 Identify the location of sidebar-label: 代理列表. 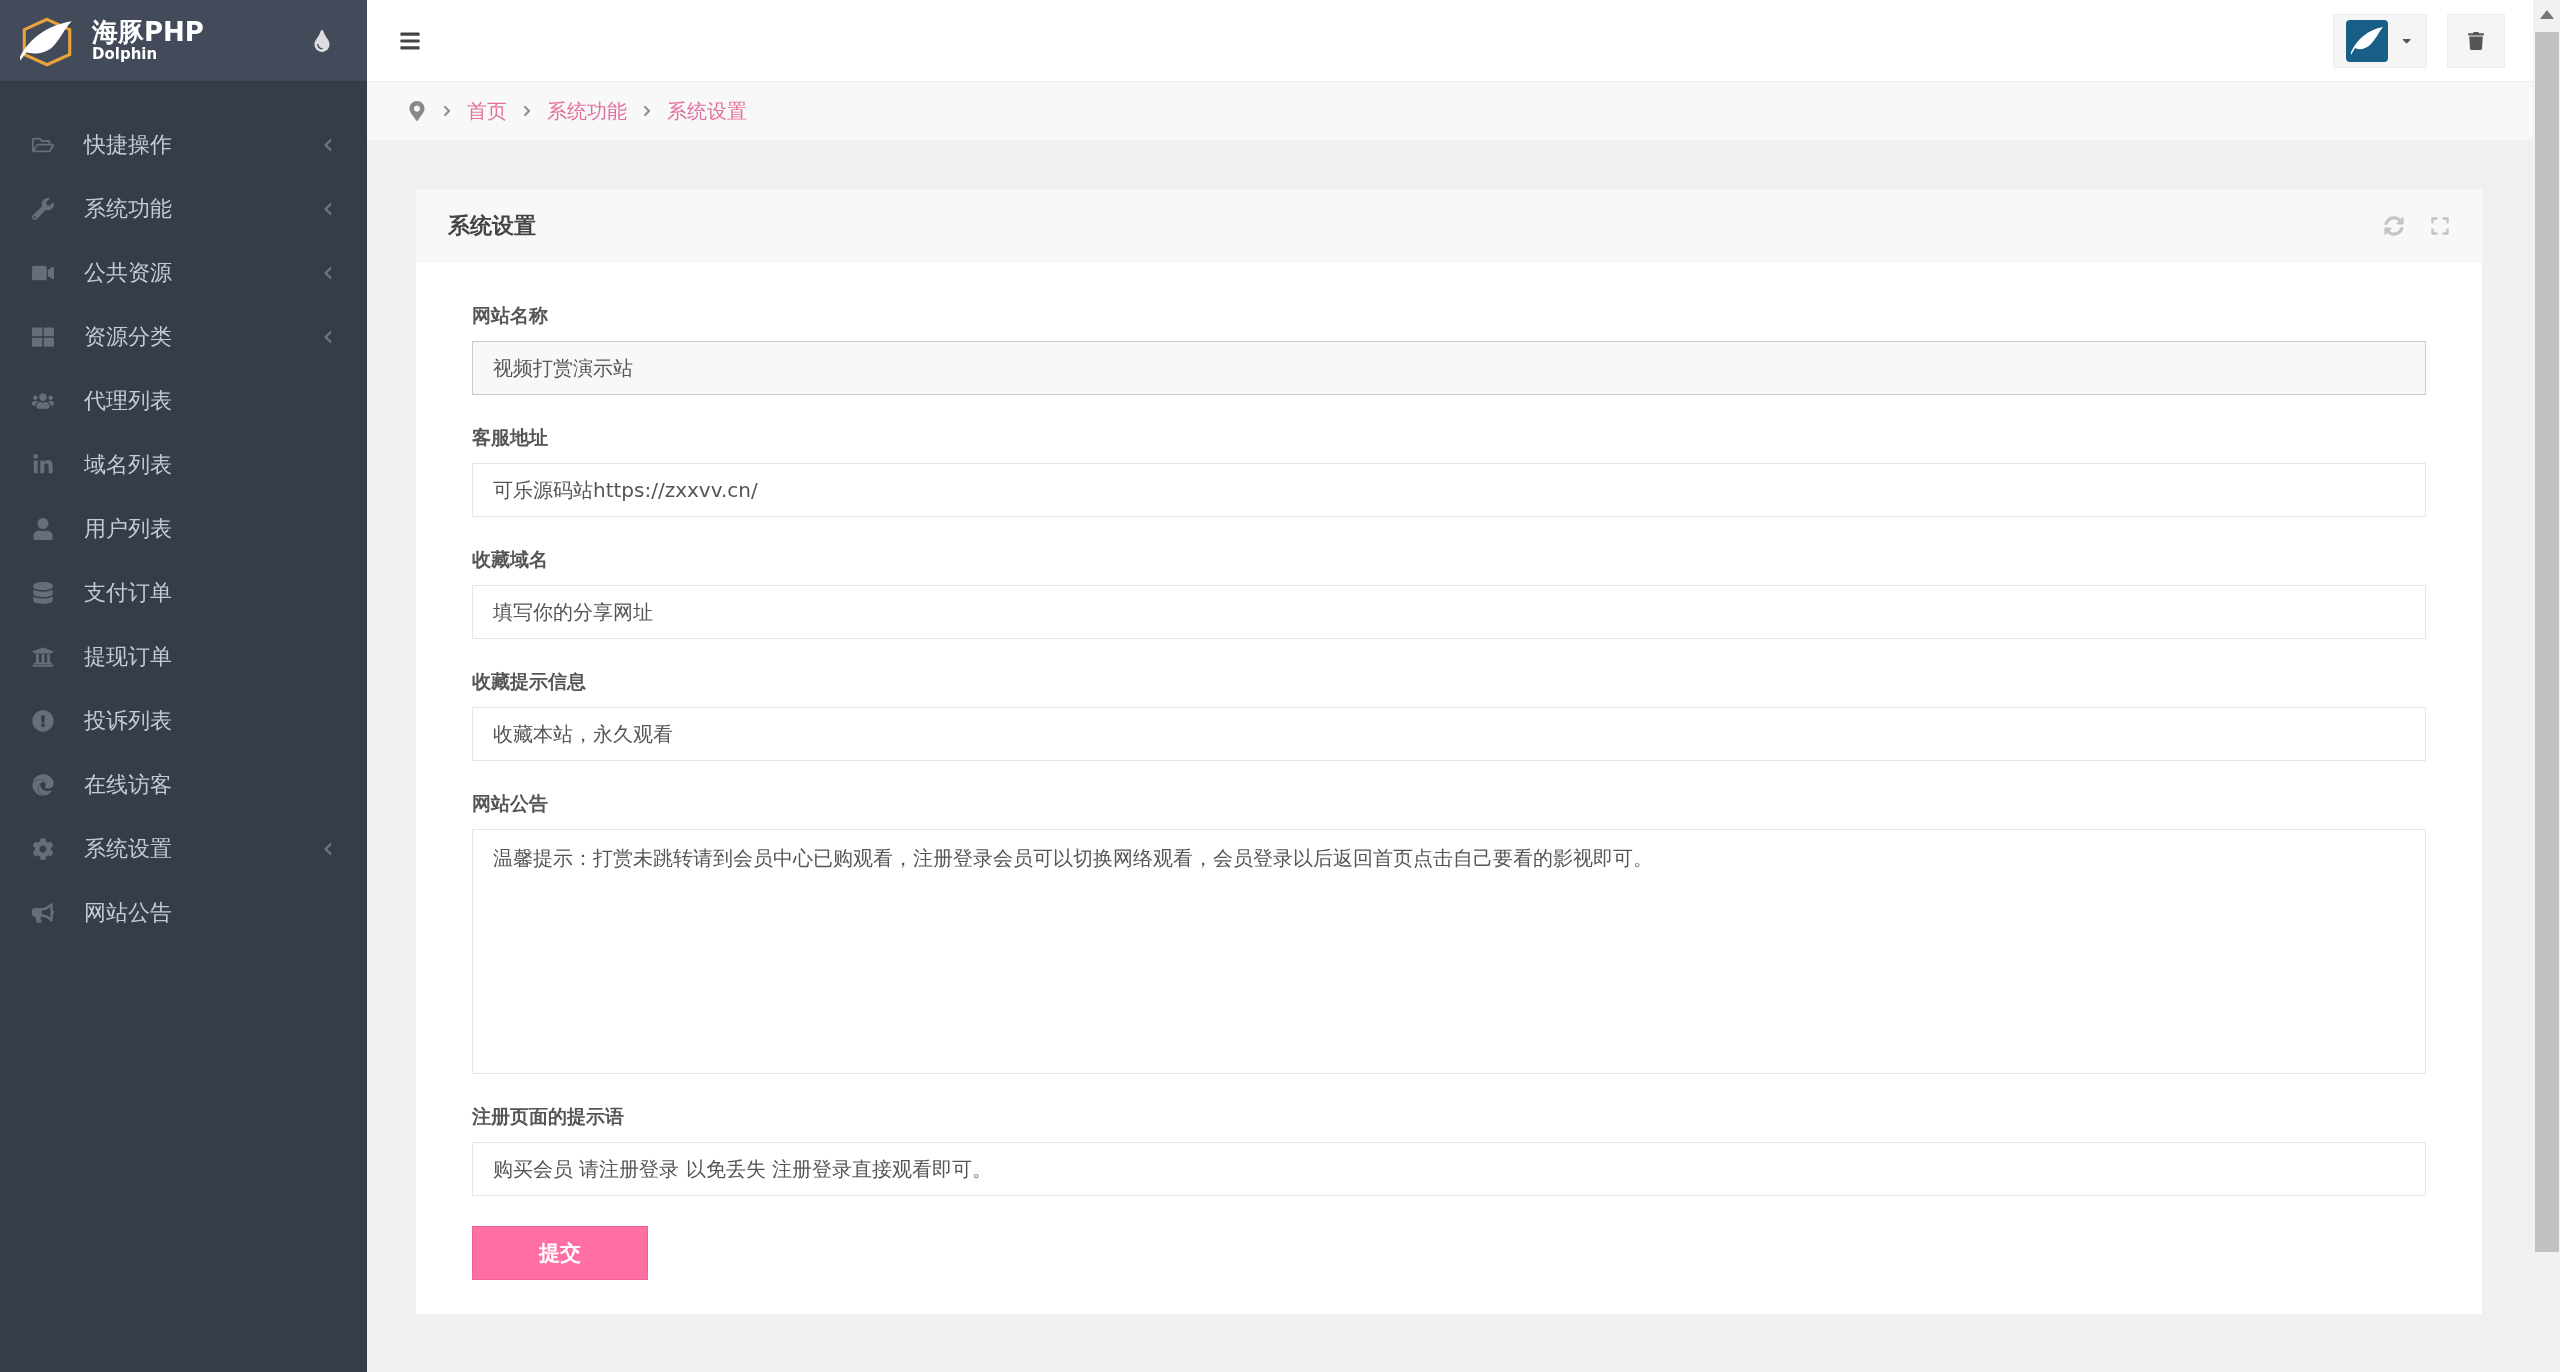
(128, 401).